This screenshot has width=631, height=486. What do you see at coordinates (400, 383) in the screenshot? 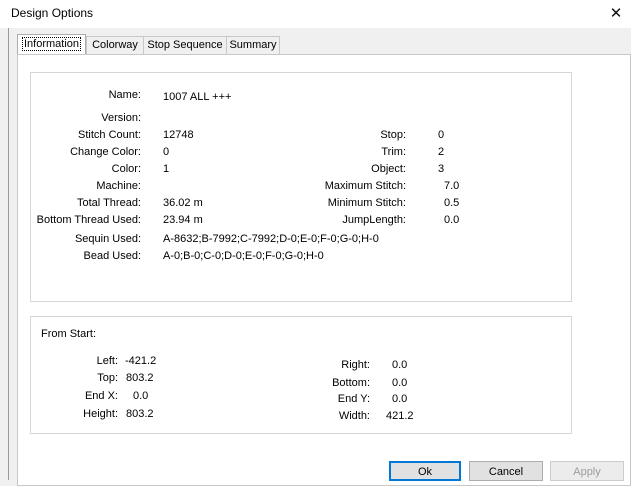
I see `bottom-value: 0.0` at bounding box center [400, 383].